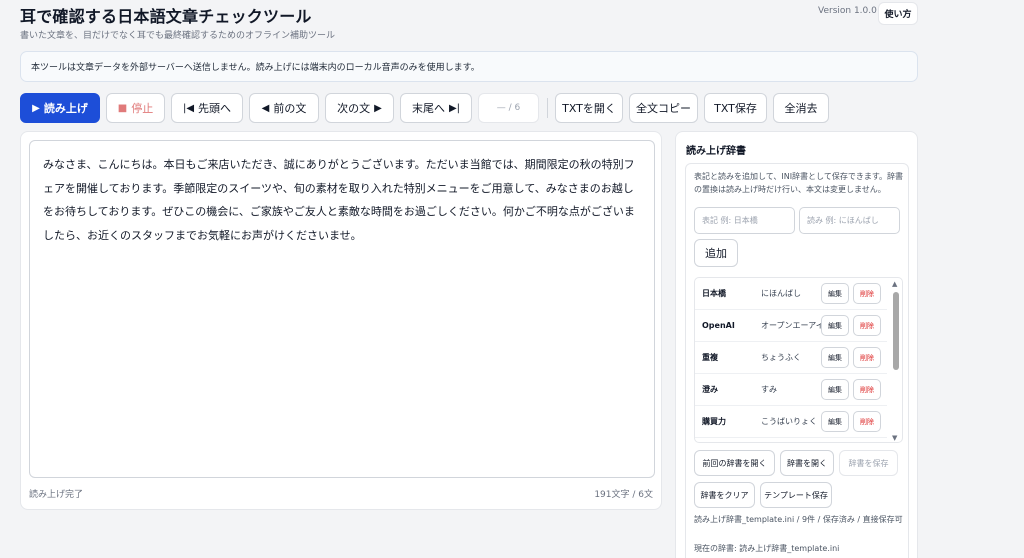  Describe the element at coordinates (868, 463) in the screenshot. I see `save-dict-button: 辞書を保存` at that location.